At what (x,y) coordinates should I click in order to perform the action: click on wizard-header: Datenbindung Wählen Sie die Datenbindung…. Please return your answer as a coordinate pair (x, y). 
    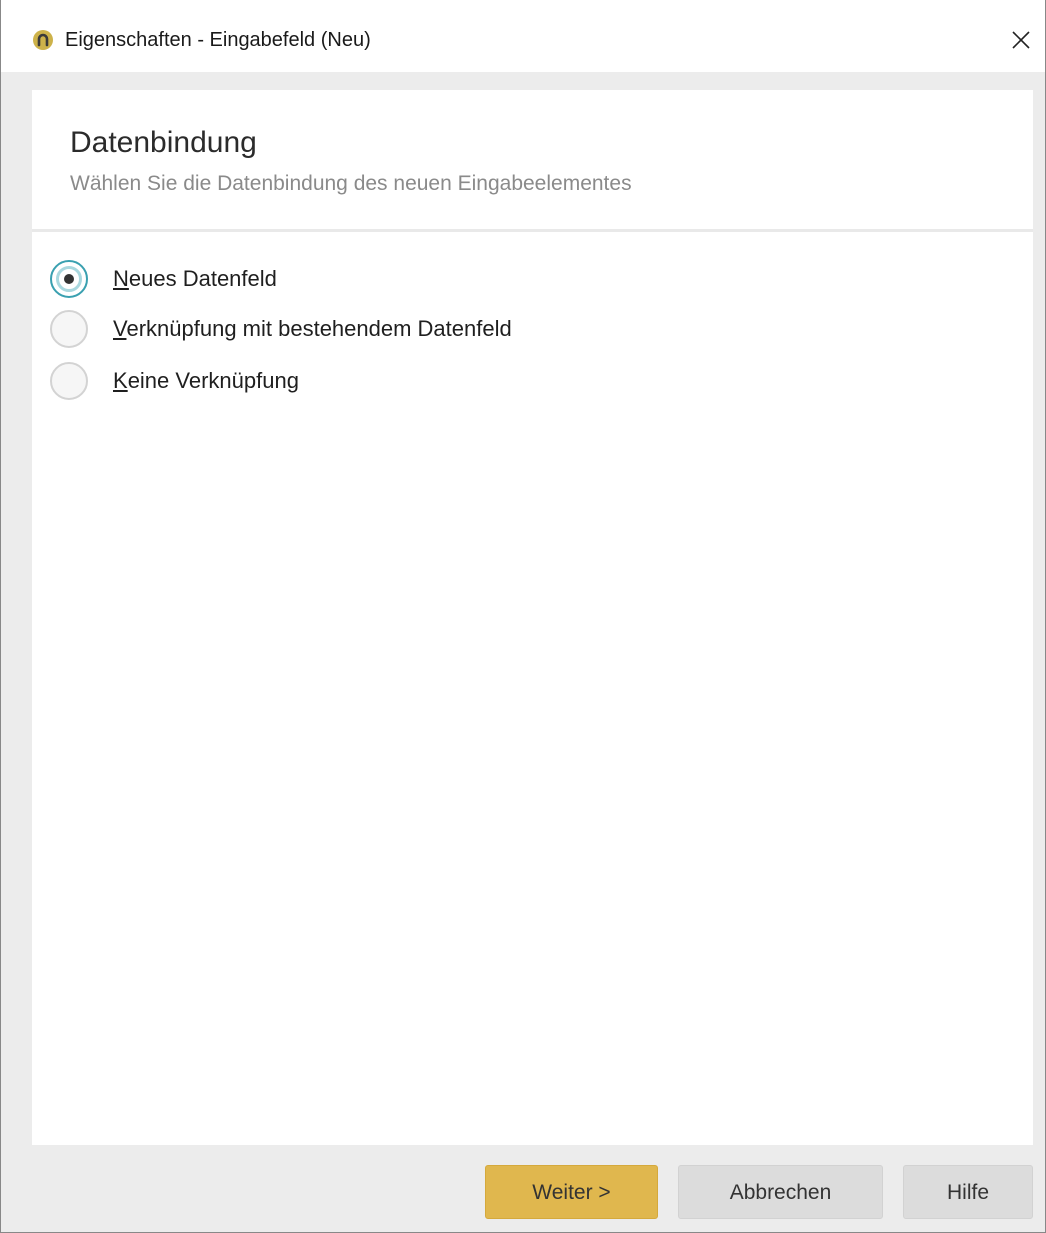
    Looking at the image, I should click on (532, 161).